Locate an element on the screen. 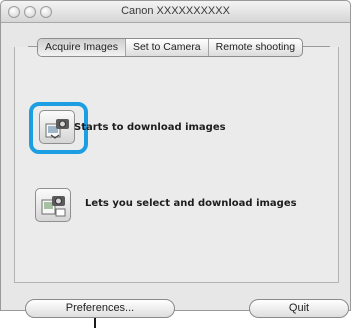  select-download-images-button is located at coordinates (53, 205).